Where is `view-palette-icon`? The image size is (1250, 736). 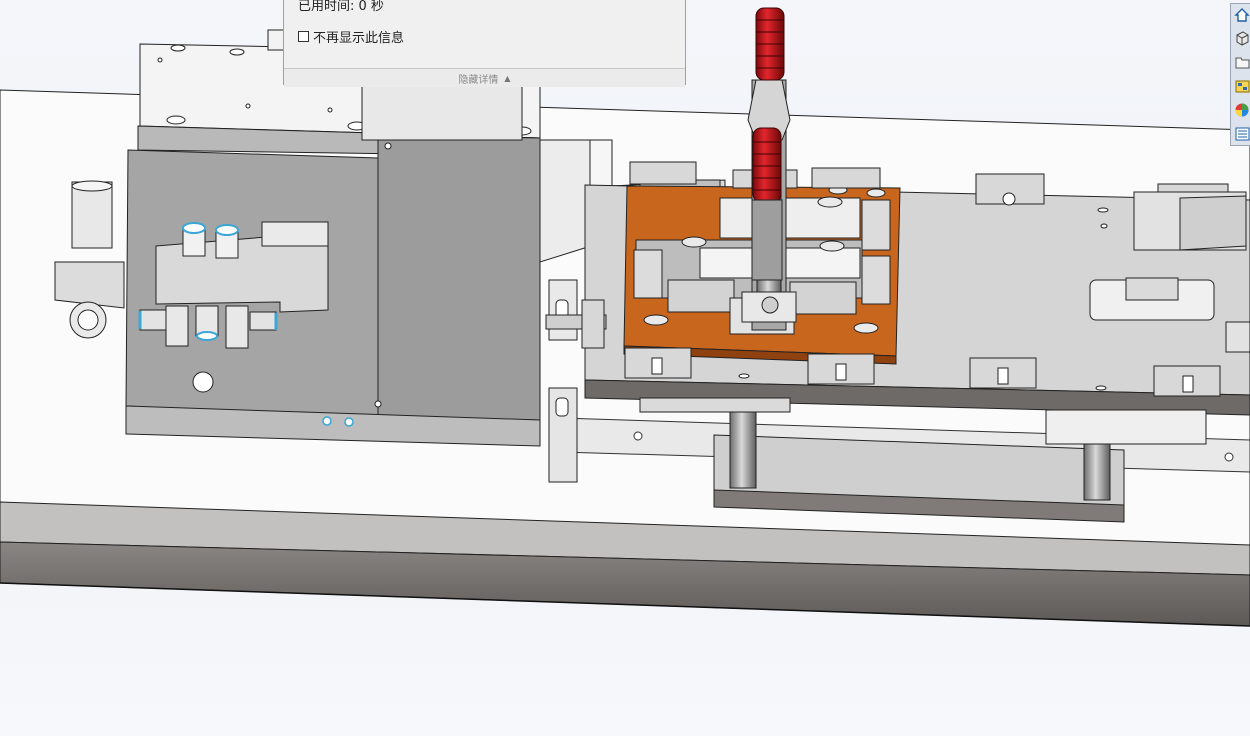 view-palette-icon is located at coordinates (1241, 86).